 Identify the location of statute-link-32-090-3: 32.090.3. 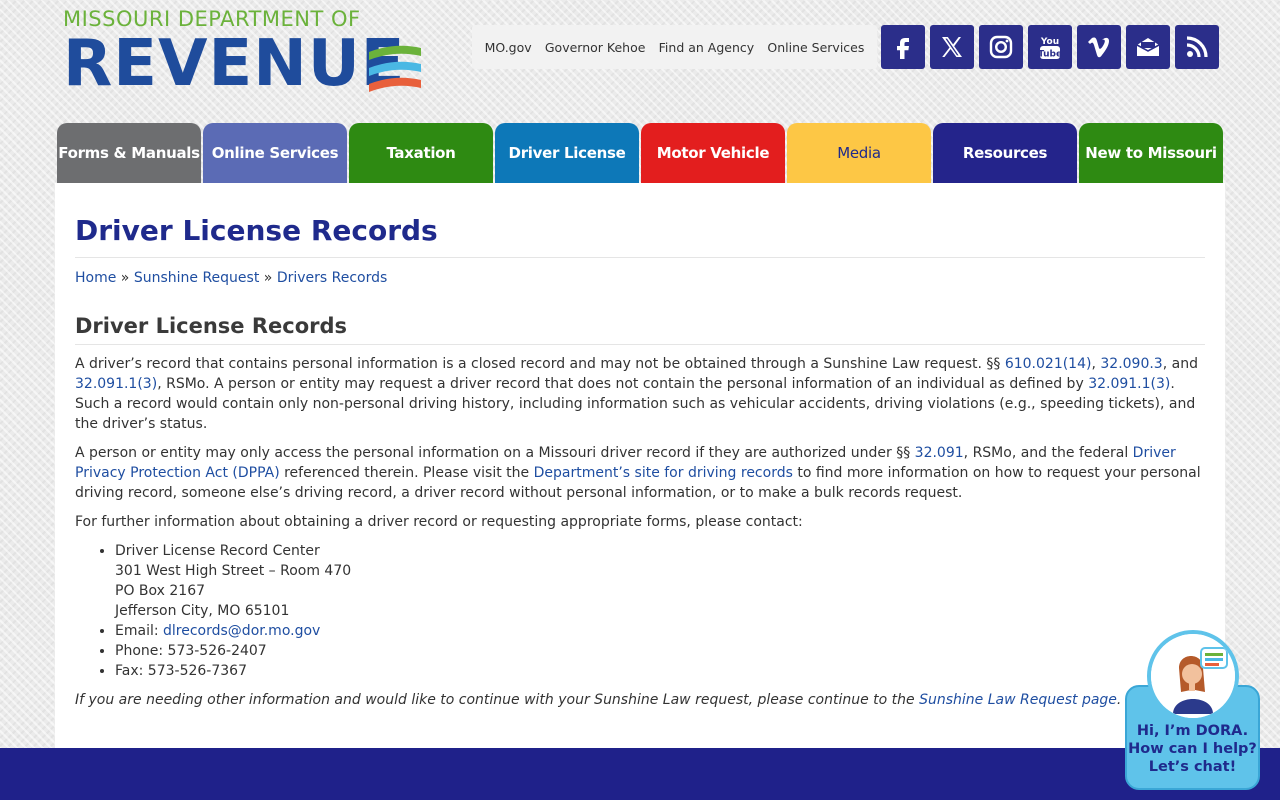
(1131, 364).